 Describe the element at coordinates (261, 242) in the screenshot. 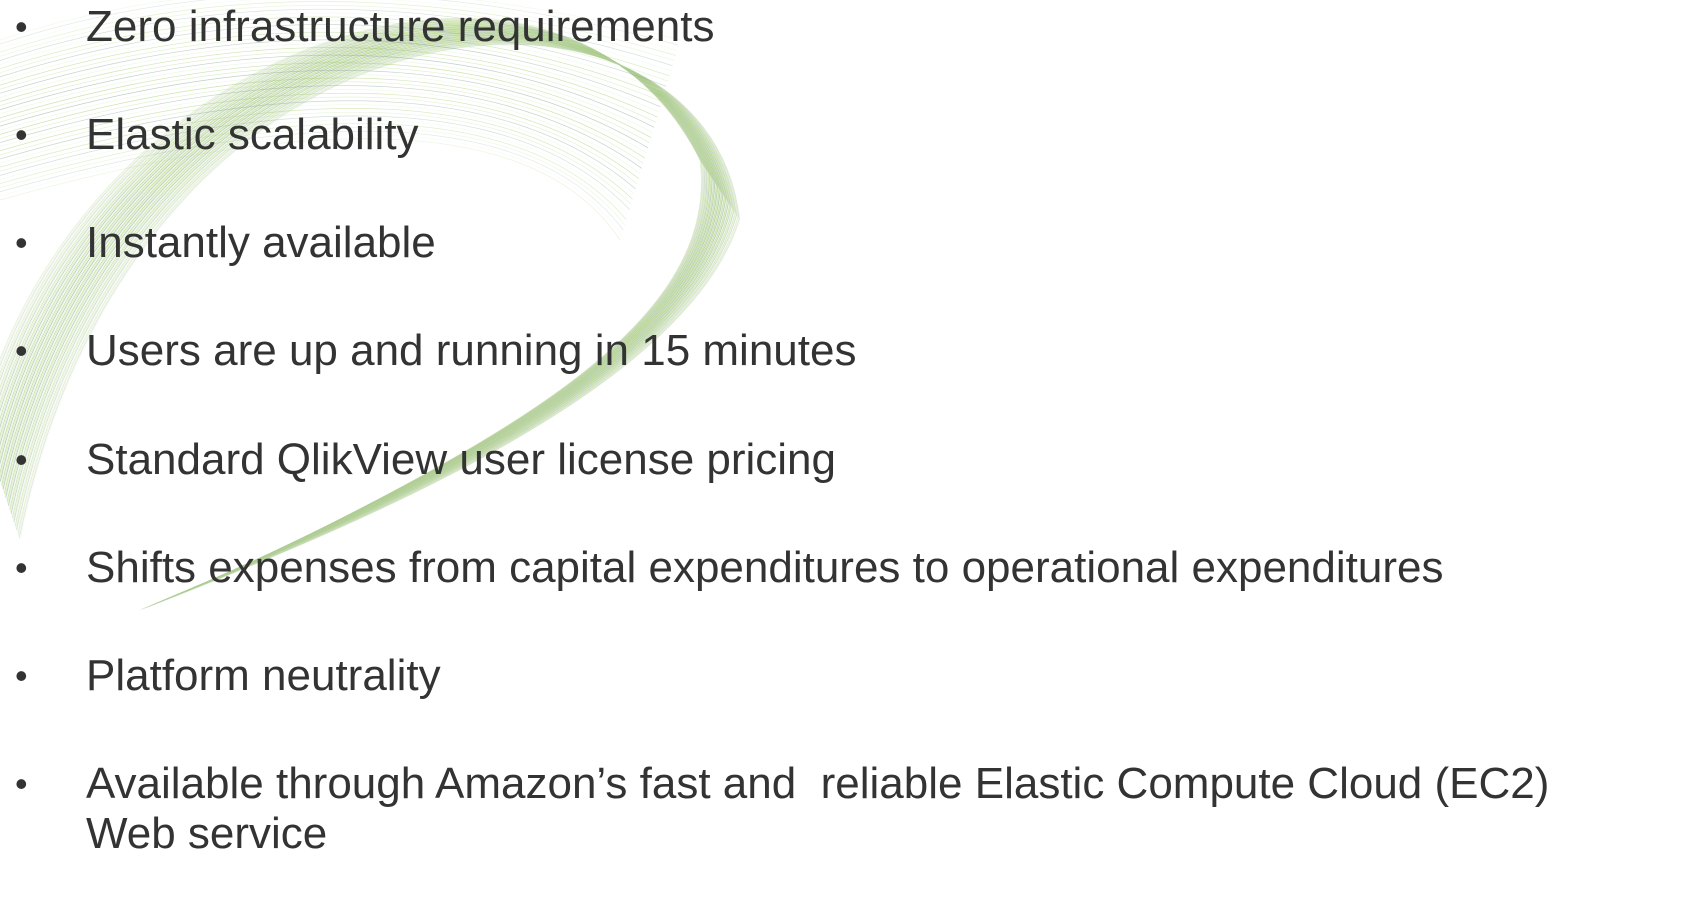

I see `bullet-text: Instantly available` at that location.